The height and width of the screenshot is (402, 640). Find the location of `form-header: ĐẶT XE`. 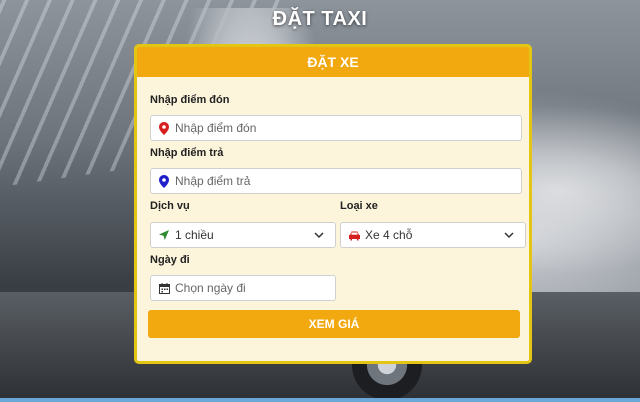

form-header: ĐẶT XE is located at coordinates (333, 62).